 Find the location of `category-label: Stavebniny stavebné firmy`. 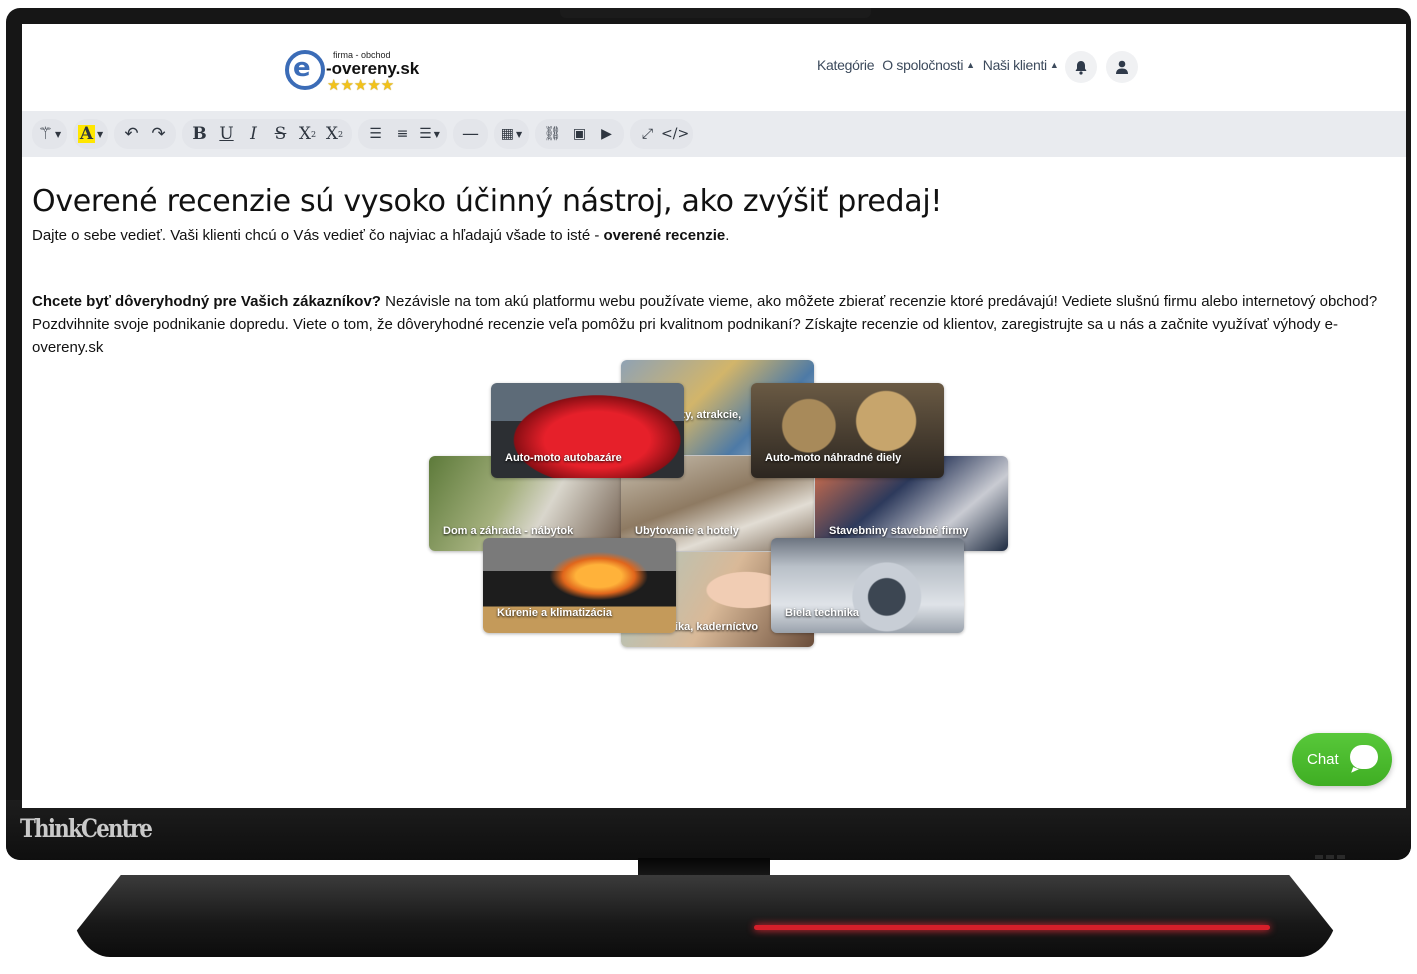

category-label: Stavebniny stavebné firmy is located at coordinates (899, 531).